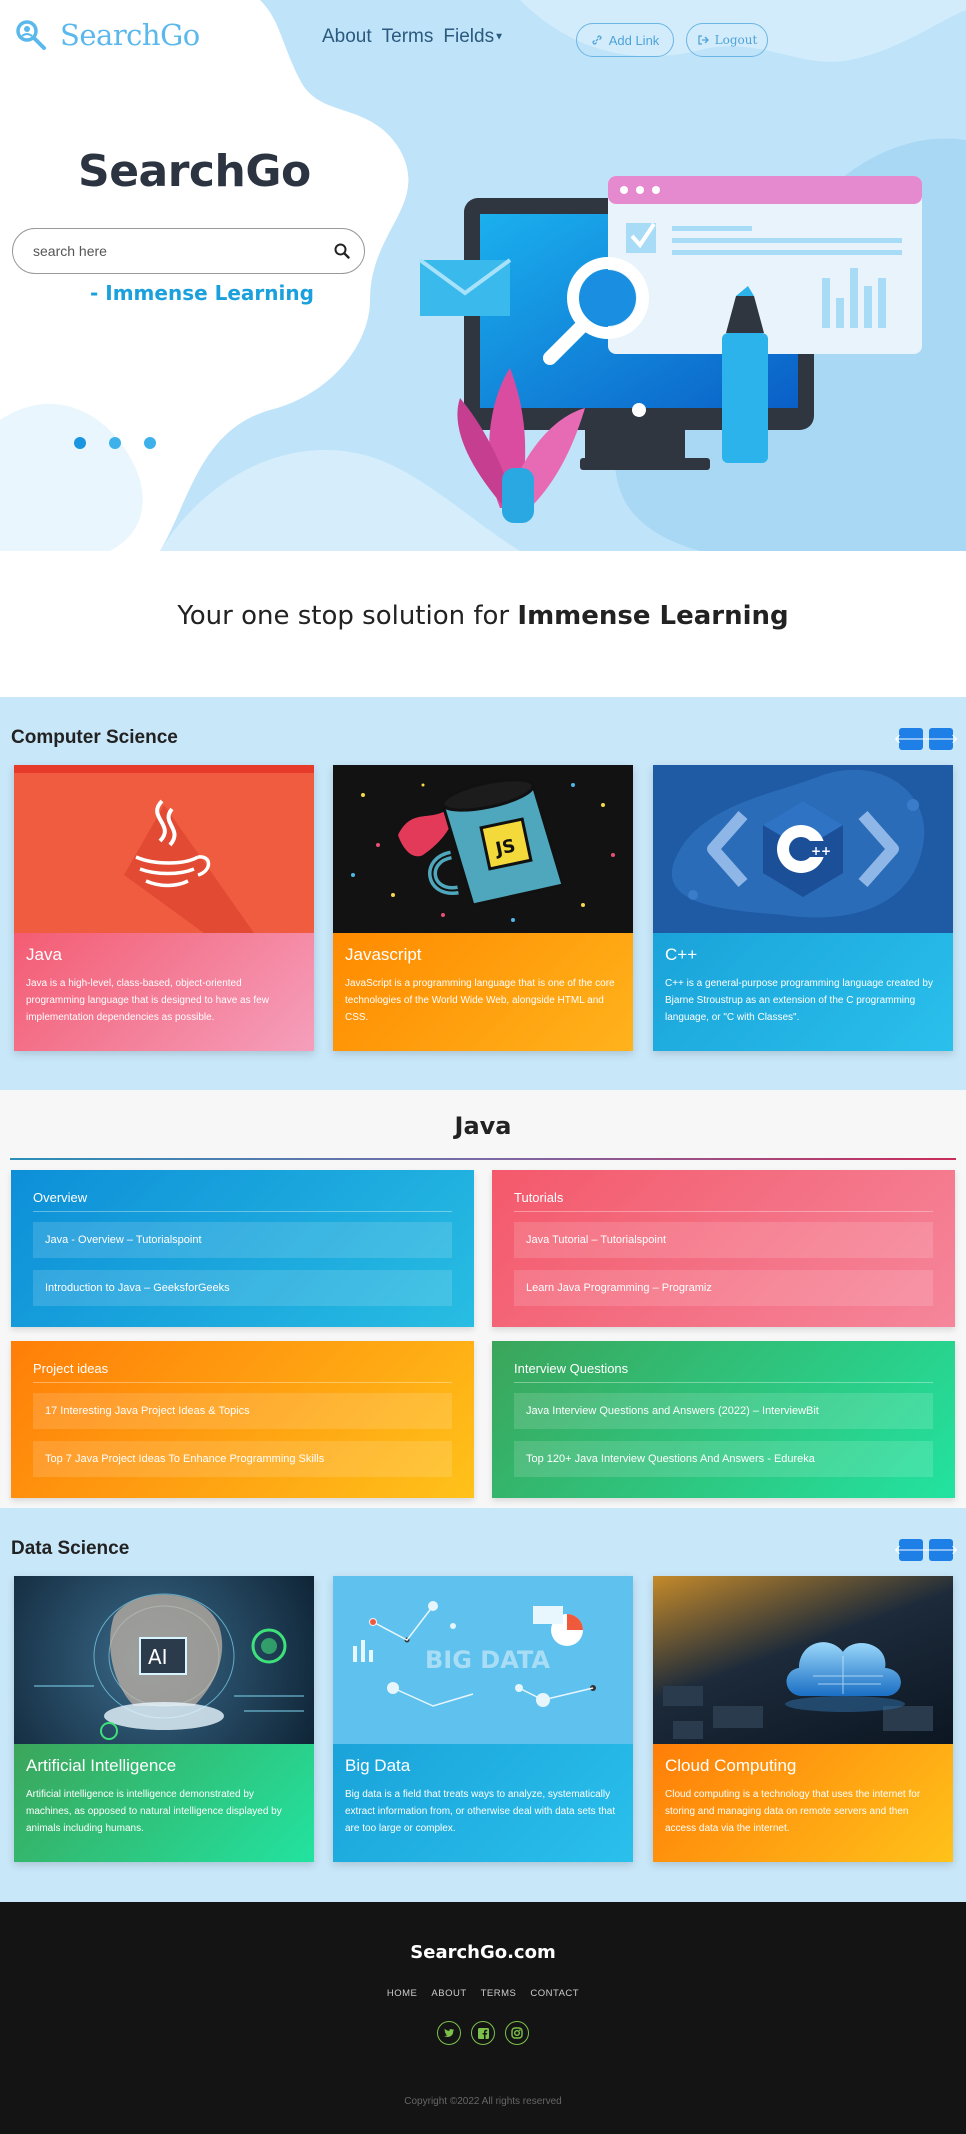 The width and height of the screenshot is (966, 2134). Describe the element at coordinates (681, 954) in the screenshot. I see `card-title: C++` at that location.